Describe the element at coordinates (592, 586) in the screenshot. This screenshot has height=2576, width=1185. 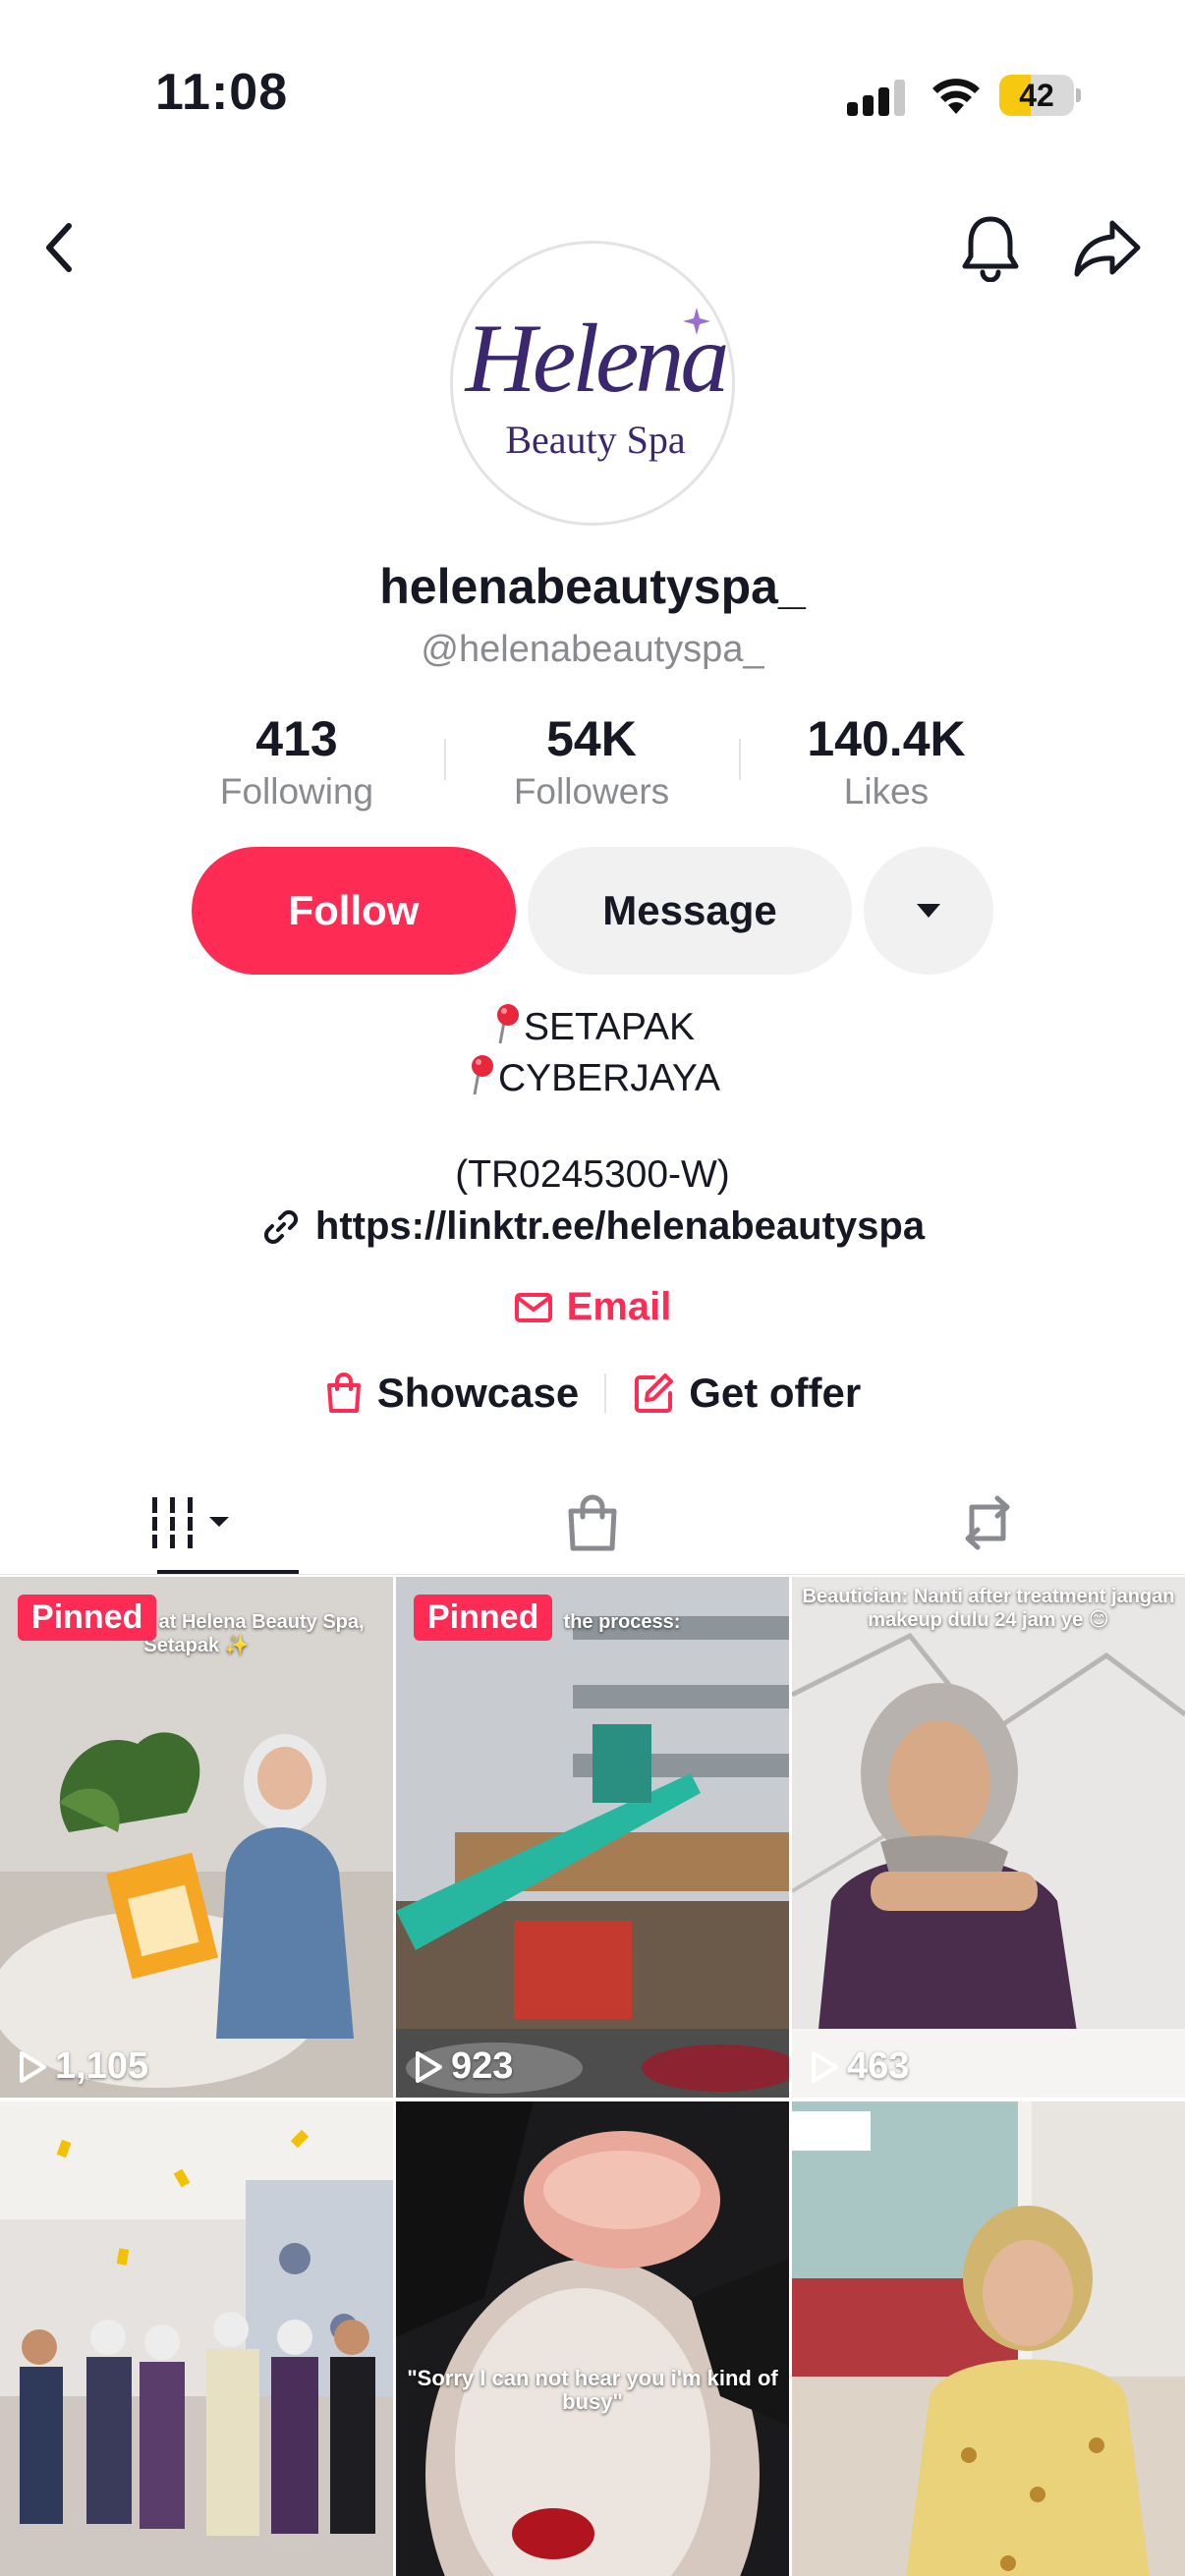
I see `display-name: helenabeautyspa_` at that location.